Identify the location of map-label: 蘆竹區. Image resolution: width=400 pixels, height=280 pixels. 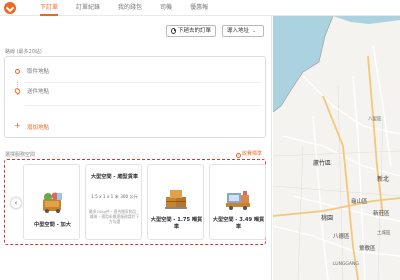
(322, 163).